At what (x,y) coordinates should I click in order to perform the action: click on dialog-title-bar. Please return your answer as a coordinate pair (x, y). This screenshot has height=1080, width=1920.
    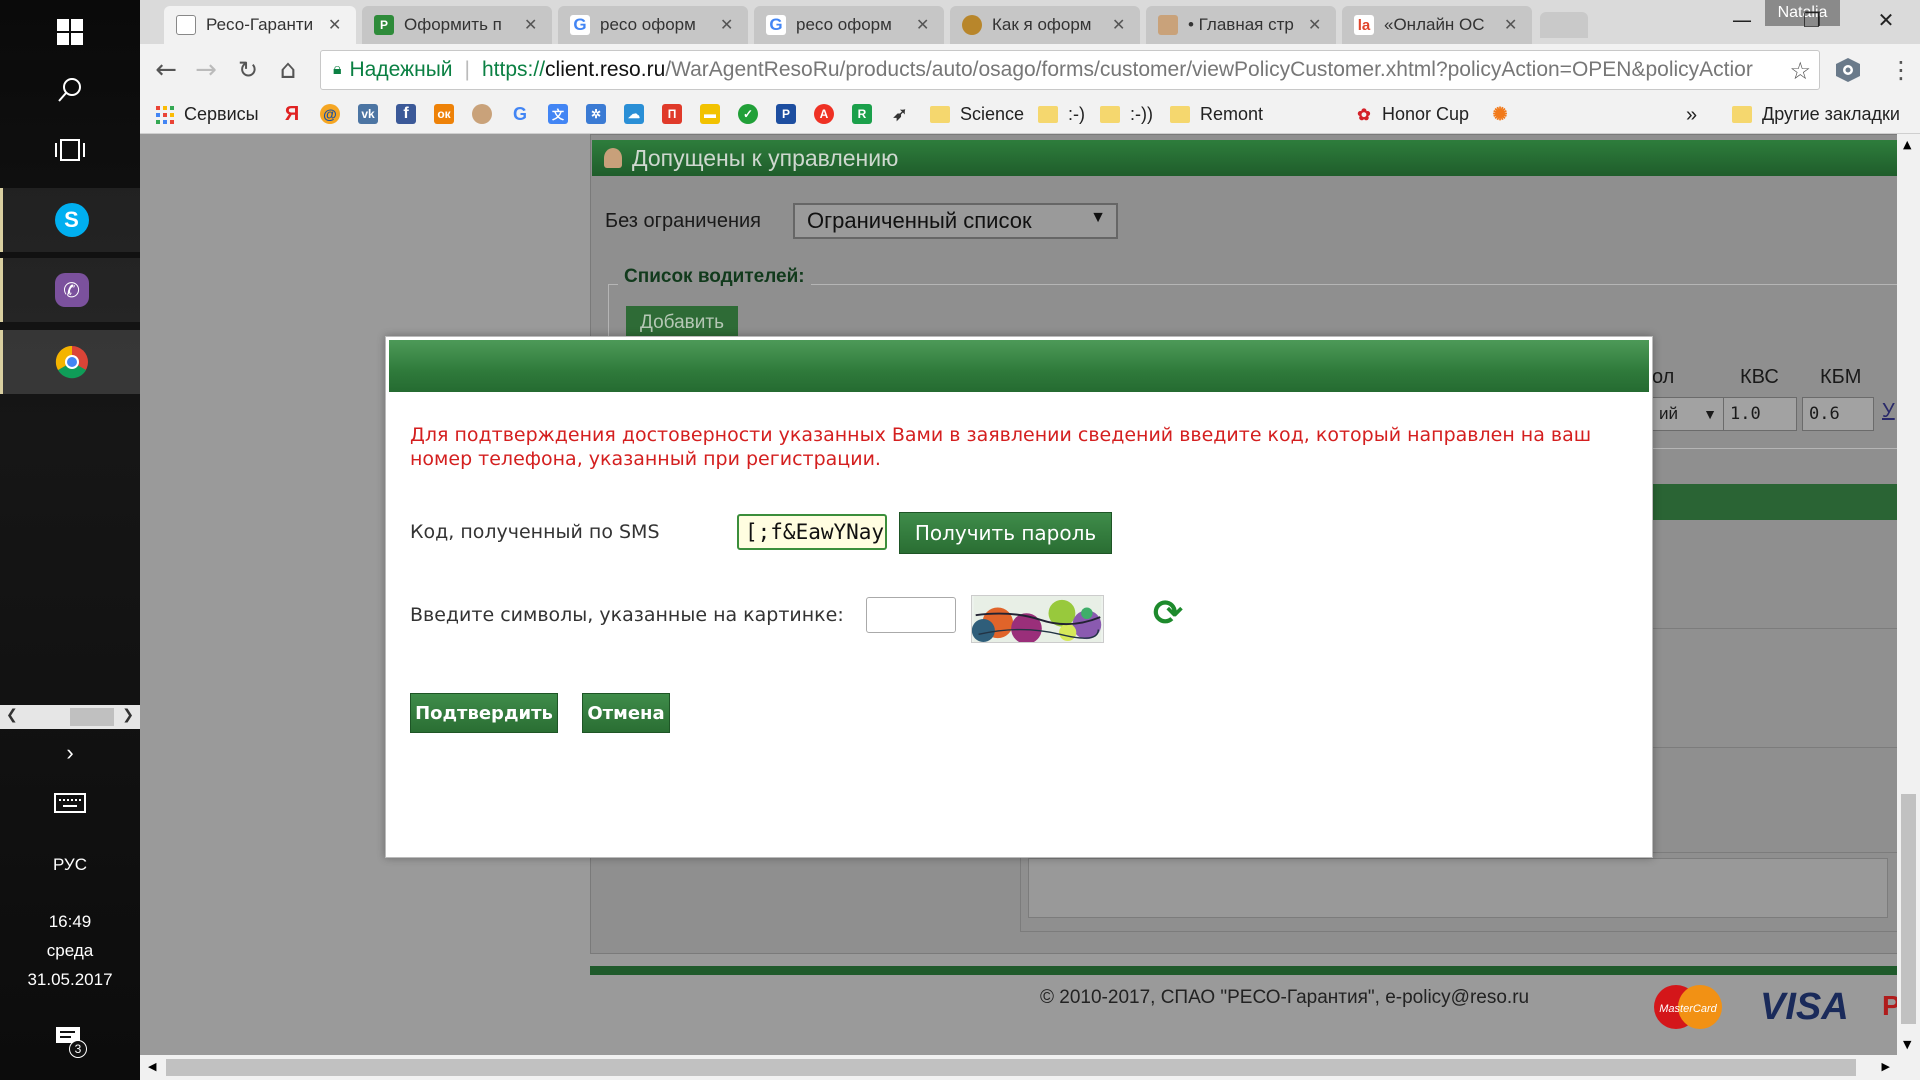
    Looking at the image, I should click on (1019, 366).